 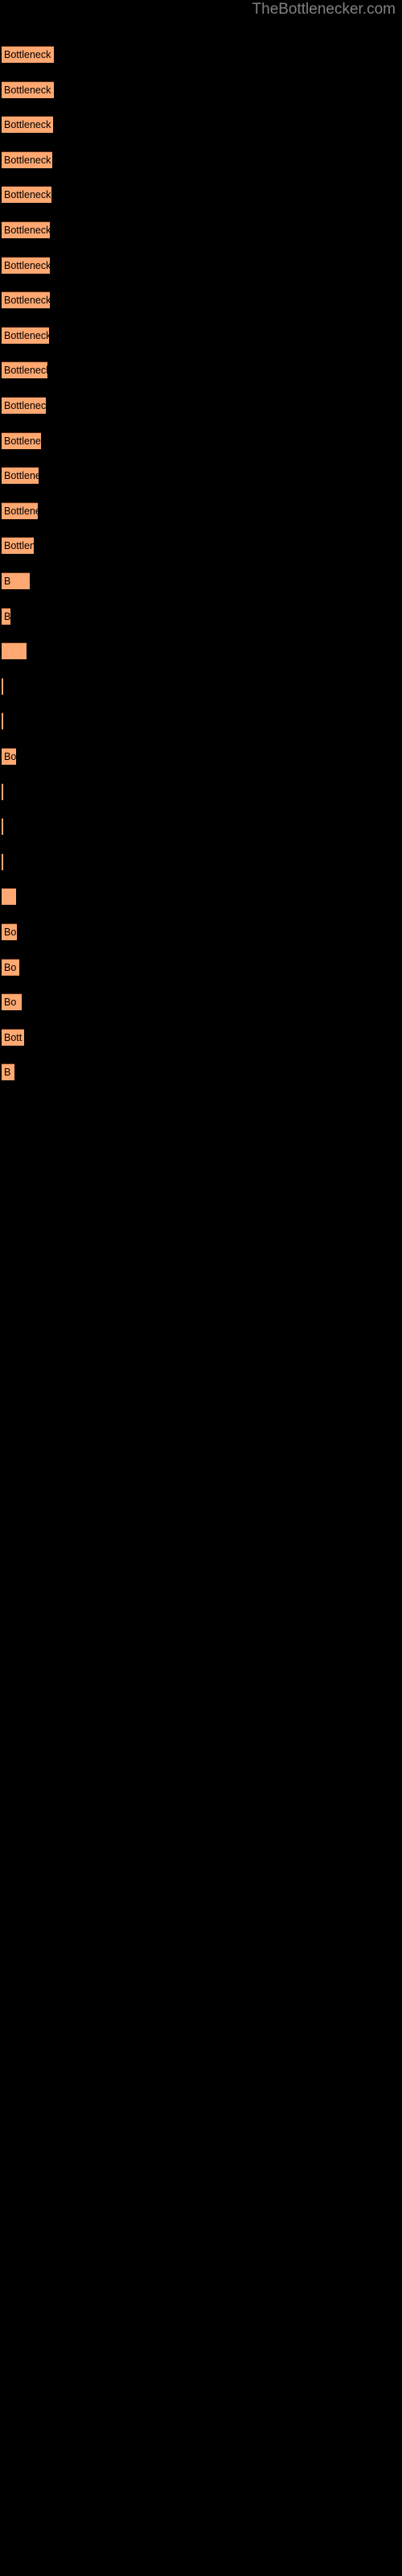 I want to click on bar-label: Bott, so click(x=13, y=1037).